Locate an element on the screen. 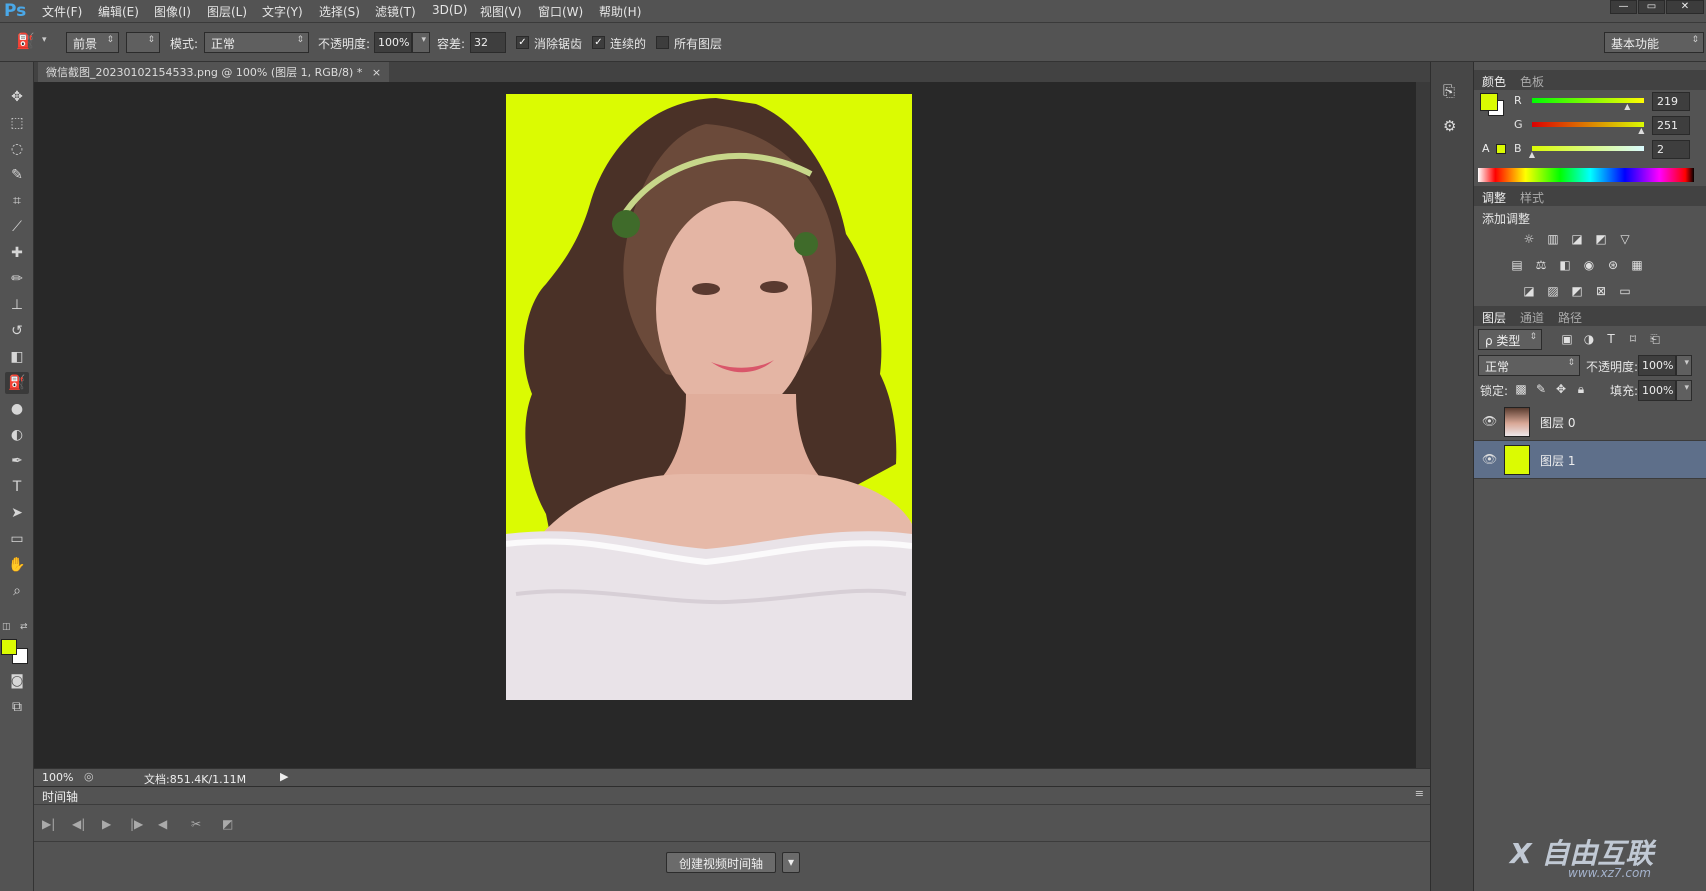  tab-adjustments: 调整 is located at coordinates (1494, 197).